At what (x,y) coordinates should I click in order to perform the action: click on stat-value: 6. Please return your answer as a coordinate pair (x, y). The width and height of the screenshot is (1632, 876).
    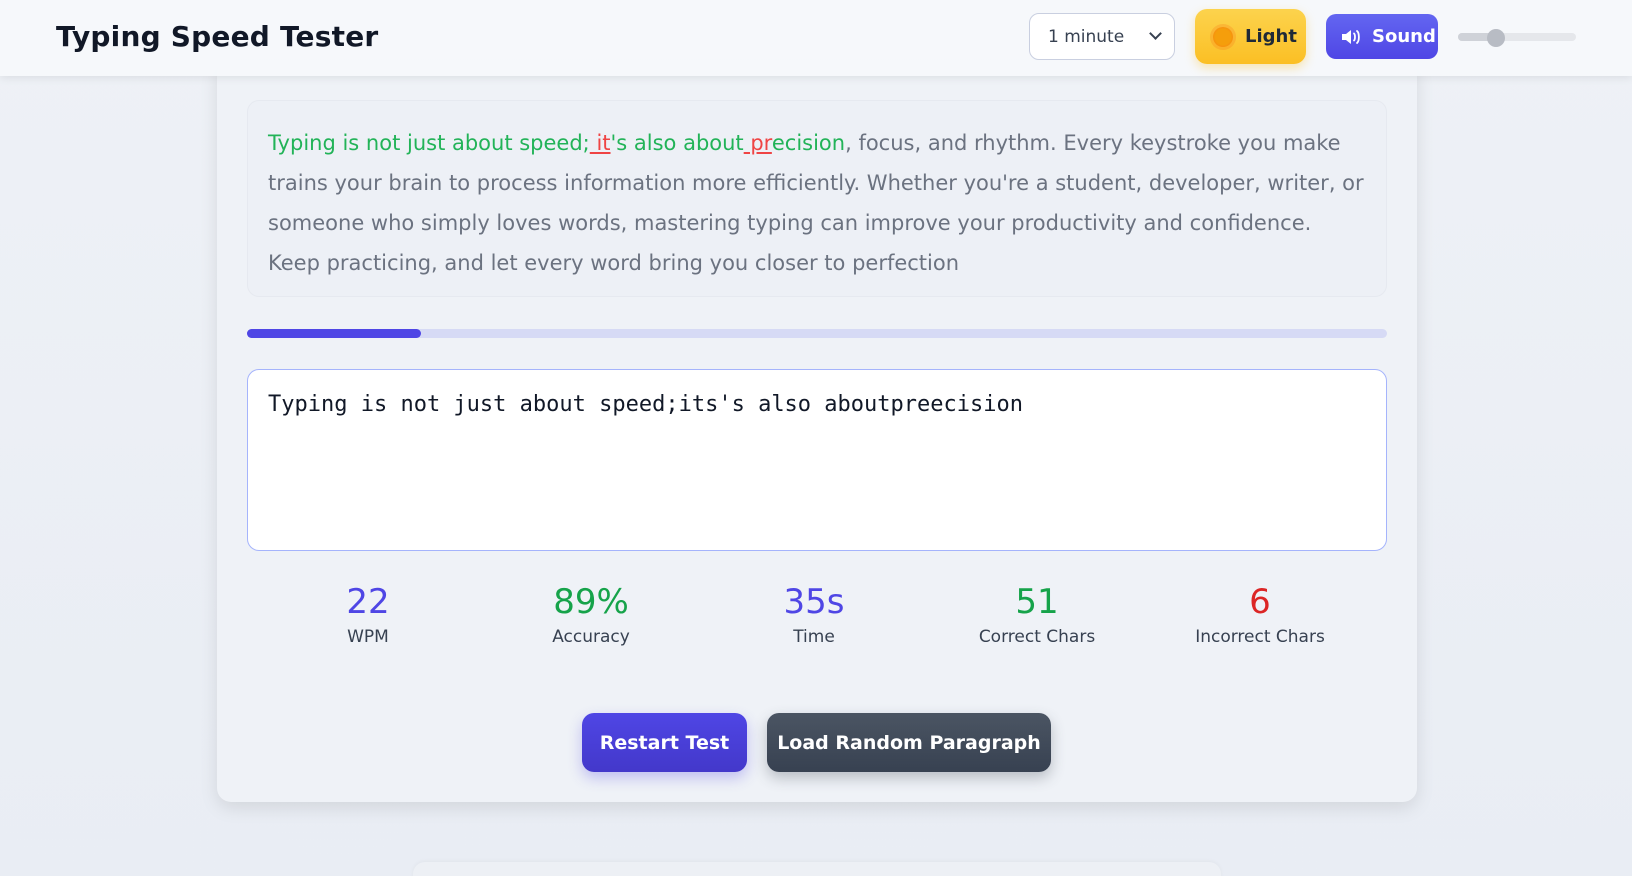
    Looking at the image, I should click on (1260, 602).